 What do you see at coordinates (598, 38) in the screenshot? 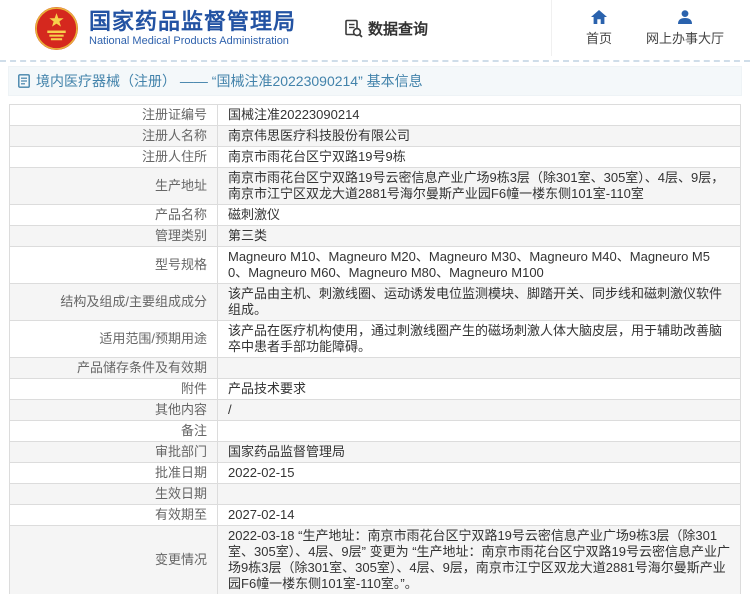
I see `nav-label-home: 首页` at bounding box center [598, 38].